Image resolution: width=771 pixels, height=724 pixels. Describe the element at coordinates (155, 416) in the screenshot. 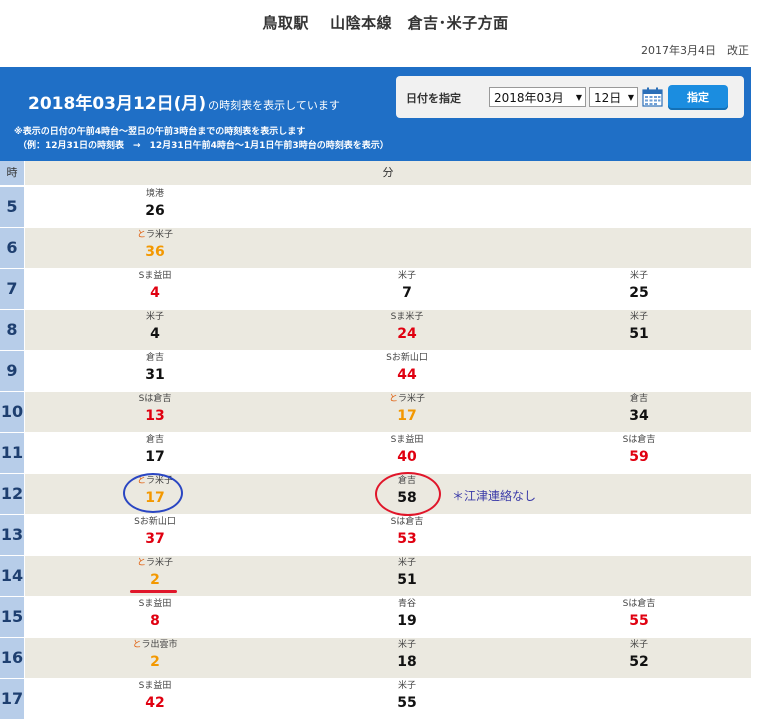

I see `departure-minute: 13` at that location.